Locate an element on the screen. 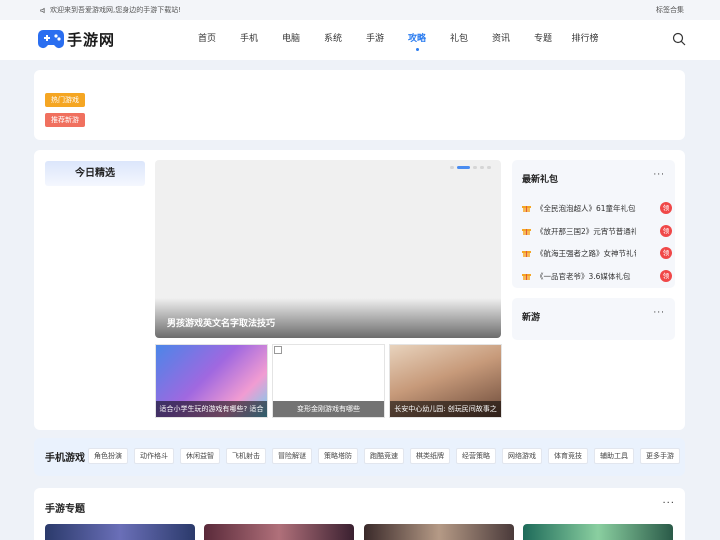  speaker-icon is located at coordinates (42, 10).